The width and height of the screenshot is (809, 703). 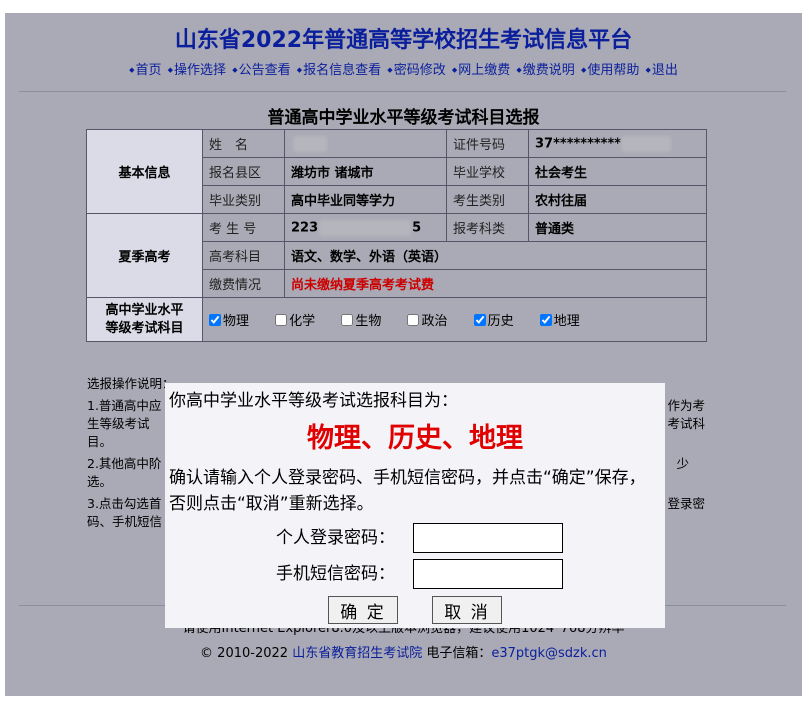 What do you see at coordinates (459, 653) in the screenshot?
I see `email-label: 电子信箱：` at bounding box center [459, 653].